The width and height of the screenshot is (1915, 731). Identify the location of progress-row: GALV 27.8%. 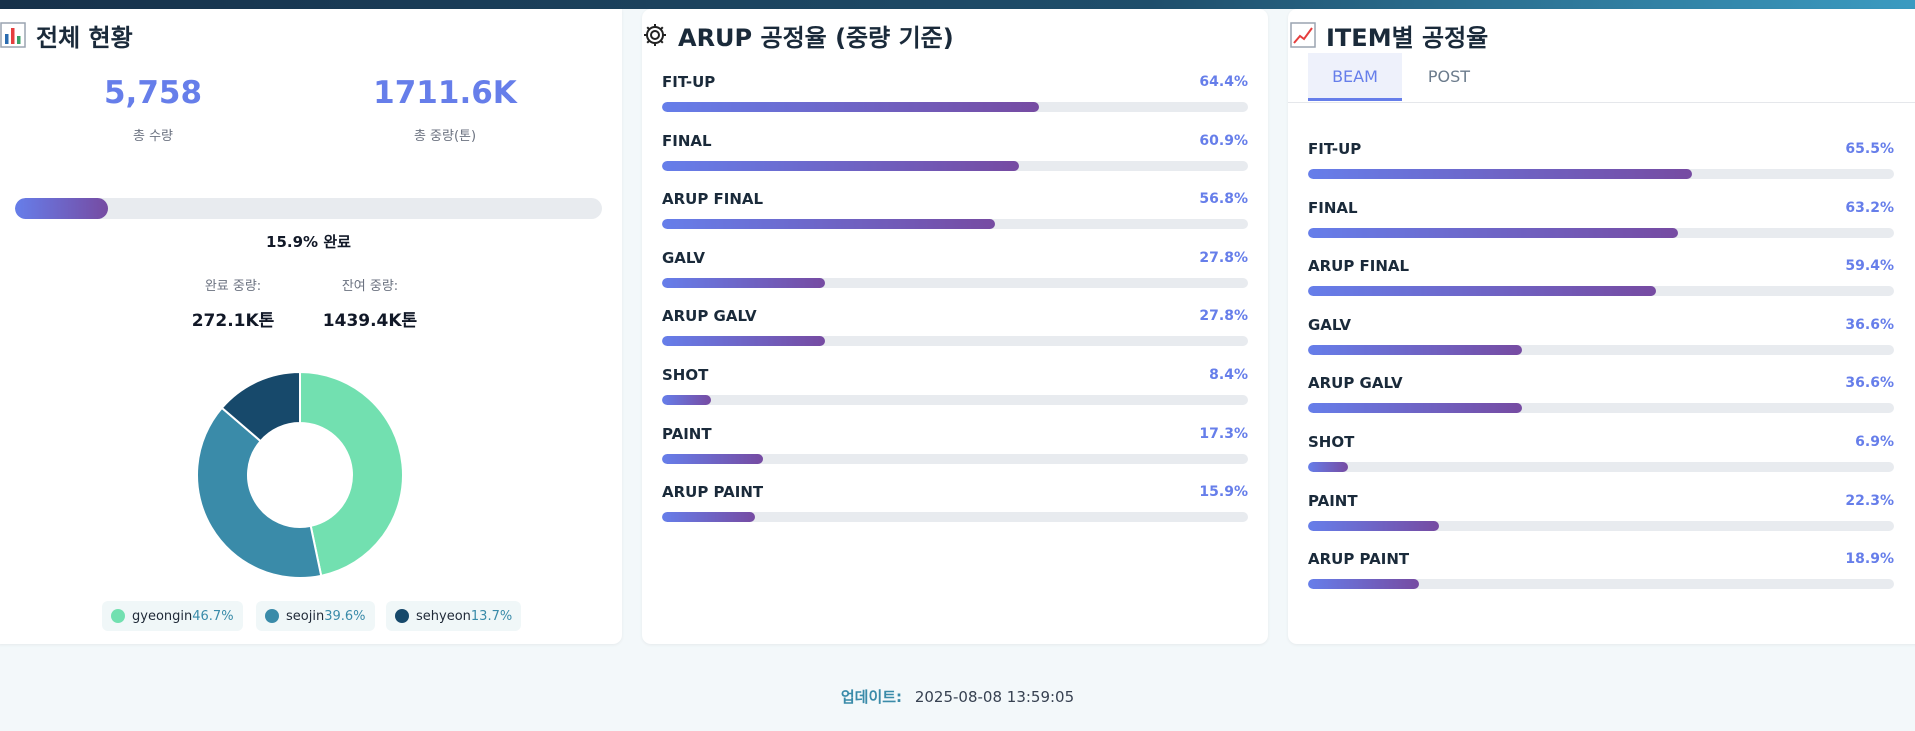
(955, 268).